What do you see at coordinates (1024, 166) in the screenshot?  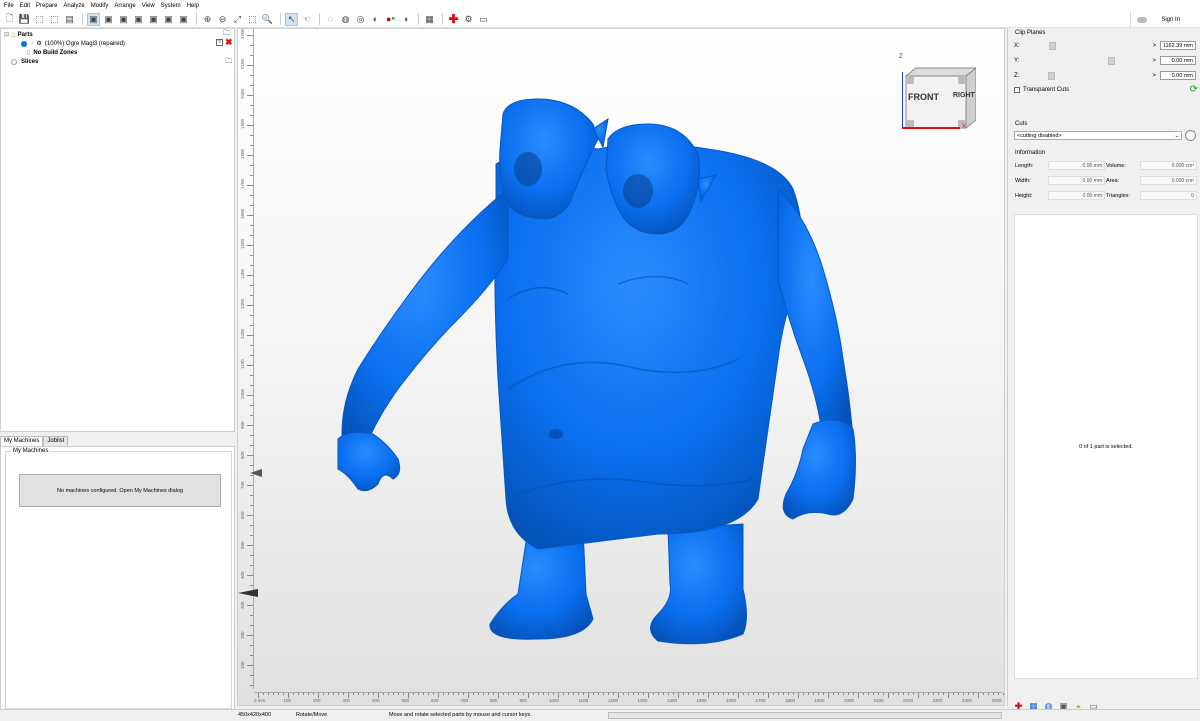 I see `length-label: Length:` at bounding box center [1024, 166].